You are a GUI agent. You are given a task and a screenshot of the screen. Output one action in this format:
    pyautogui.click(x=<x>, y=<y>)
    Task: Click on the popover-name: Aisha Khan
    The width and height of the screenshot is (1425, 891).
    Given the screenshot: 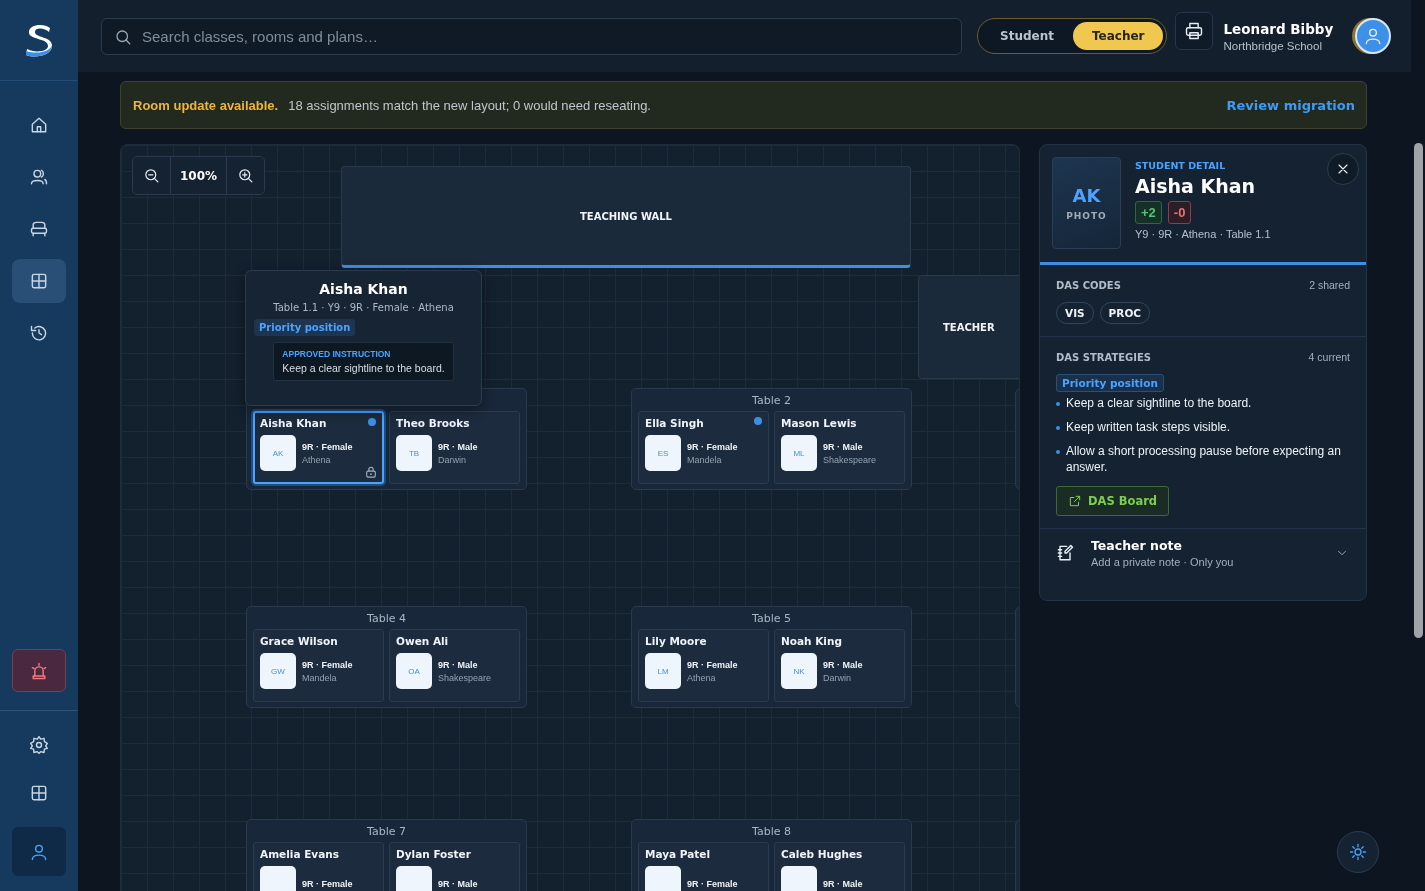 What is the action you would take?
    pyautogui.click(x=363, y=289)
    